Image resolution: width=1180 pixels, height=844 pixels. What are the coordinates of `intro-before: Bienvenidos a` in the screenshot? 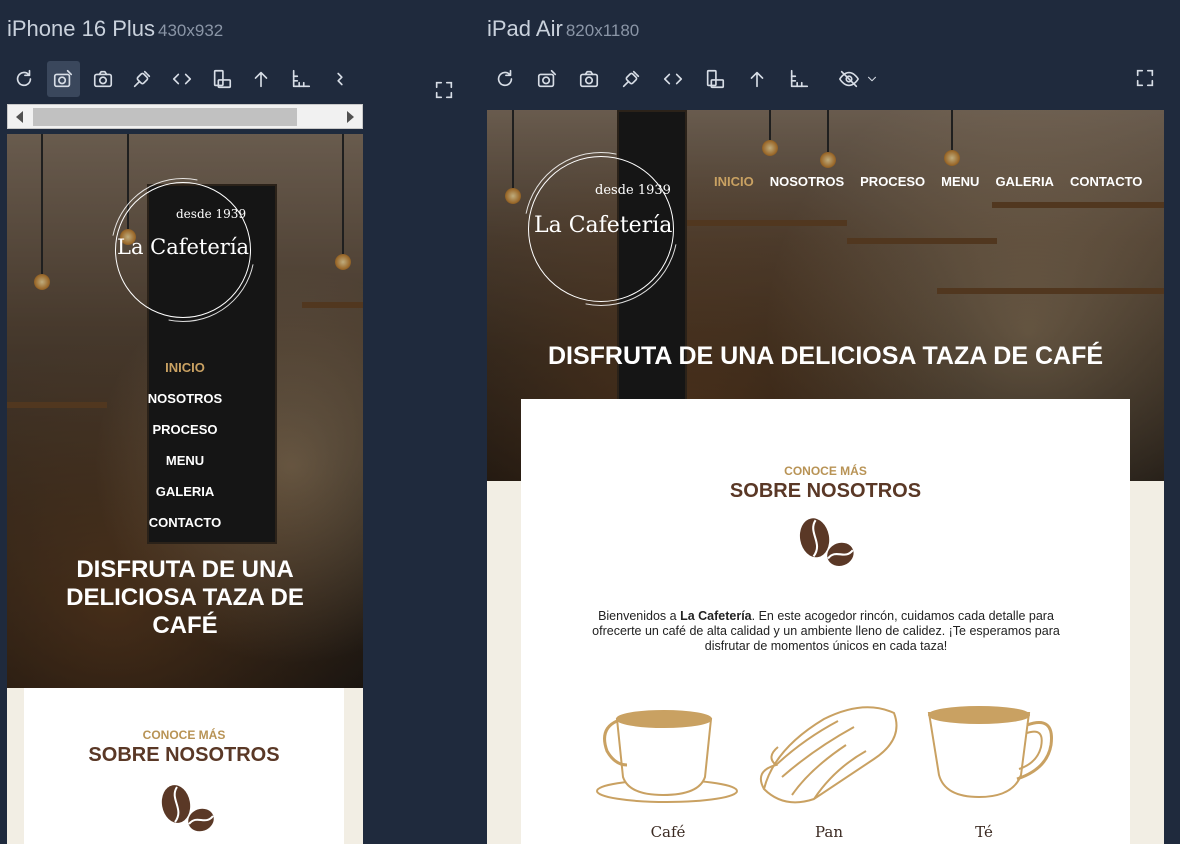 It's located at (639, 616).